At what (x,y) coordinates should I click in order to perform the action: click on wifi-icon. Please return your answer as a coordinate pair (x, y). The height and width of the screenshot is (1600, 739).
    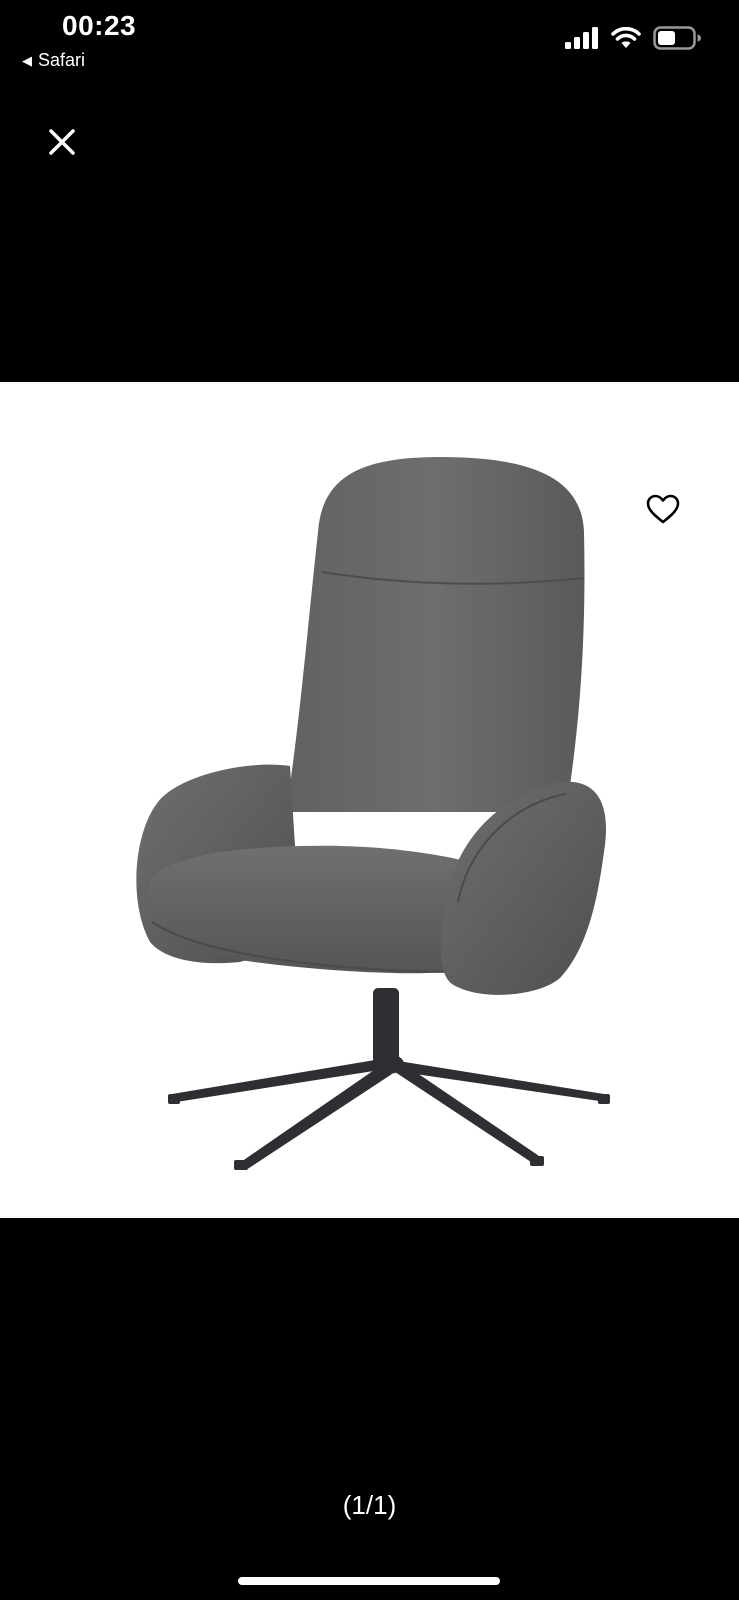
    Looking at the image, I should click on (626, 40).